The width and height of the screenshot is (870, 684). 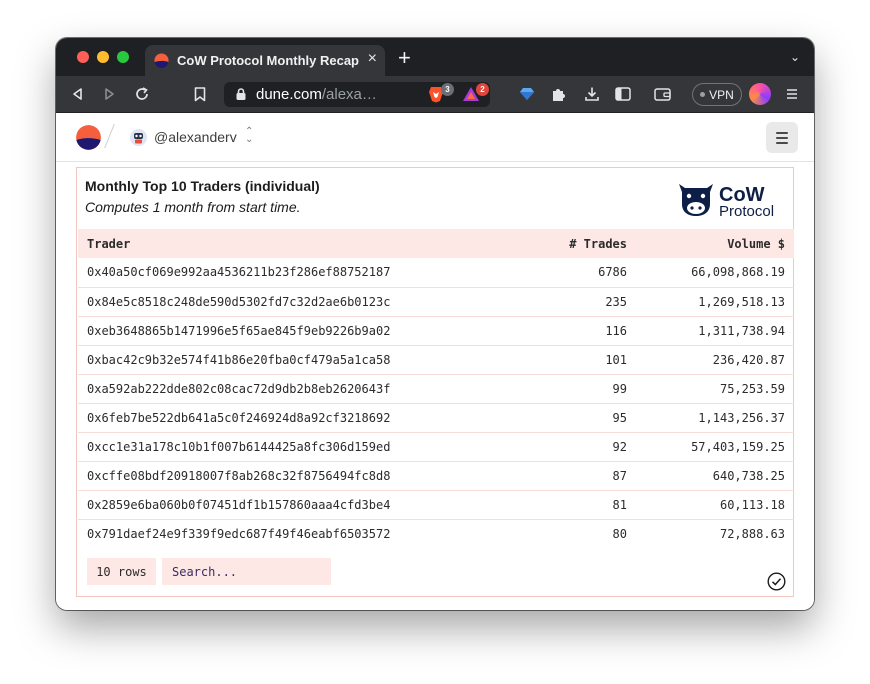 What do you see at coordinates (616, 359) in the screenshot?
I see `cell-trades: 101` at bounding box center [616, 359].